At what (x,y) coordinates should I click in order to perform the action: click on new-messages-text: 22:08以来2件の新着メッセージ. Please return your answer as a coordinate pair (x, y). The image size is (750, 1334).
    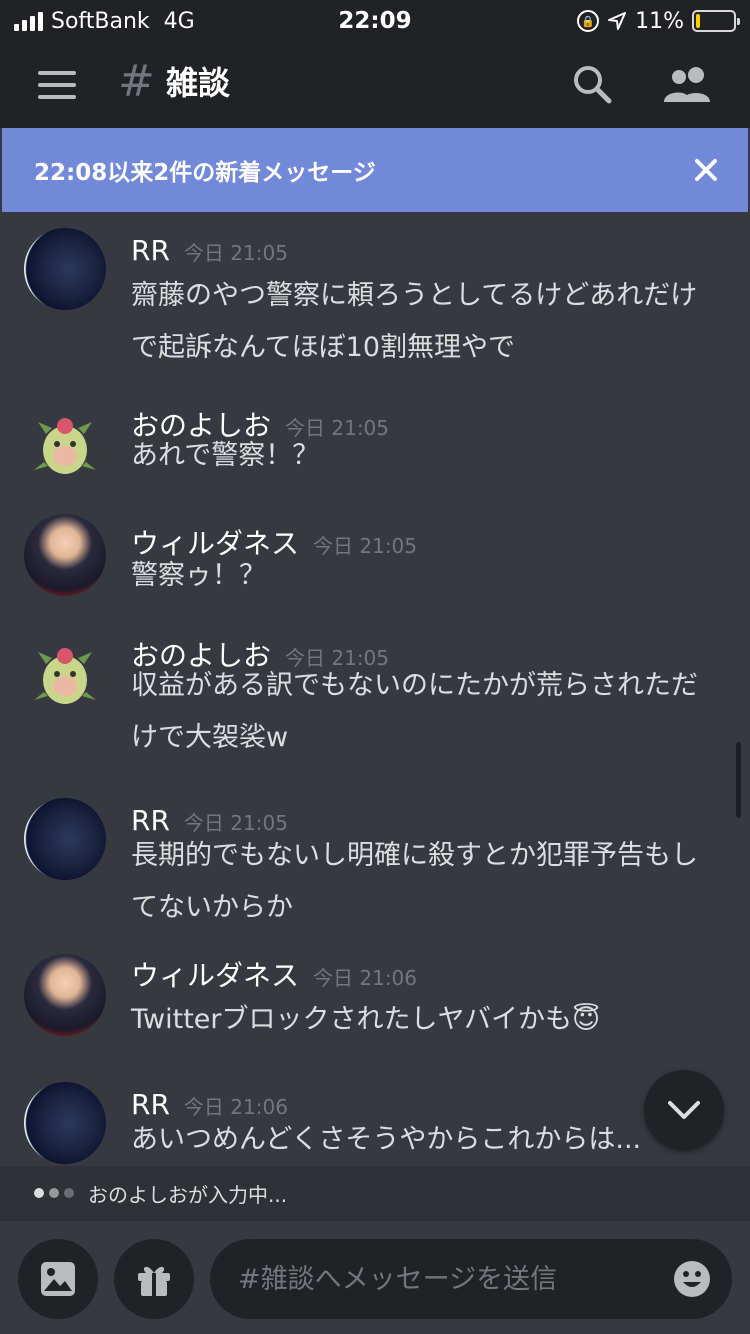
    Looking at the image, I should click on (205, 173).